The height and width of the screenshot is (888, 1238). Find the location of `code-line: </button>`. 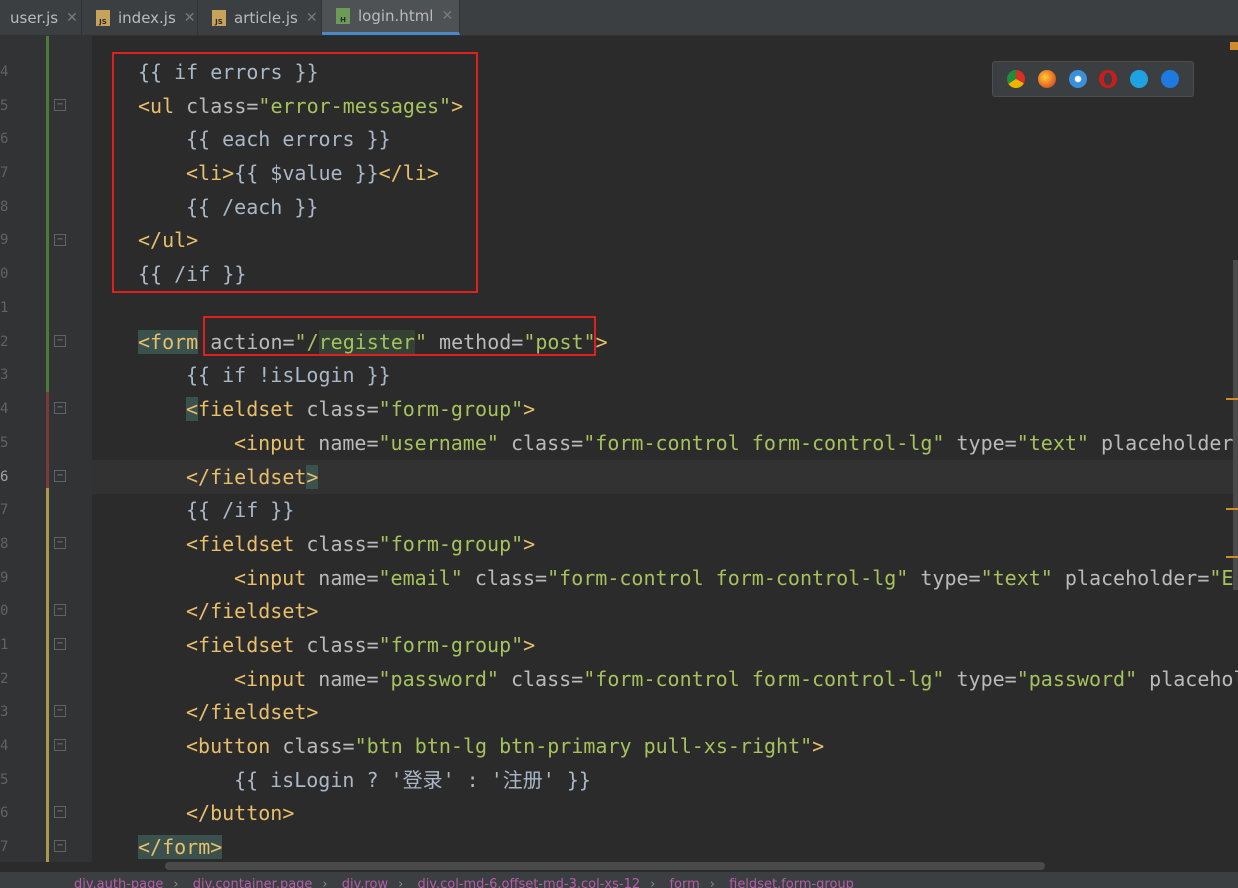

code-line: </button> is located at coordinates (240, 813).